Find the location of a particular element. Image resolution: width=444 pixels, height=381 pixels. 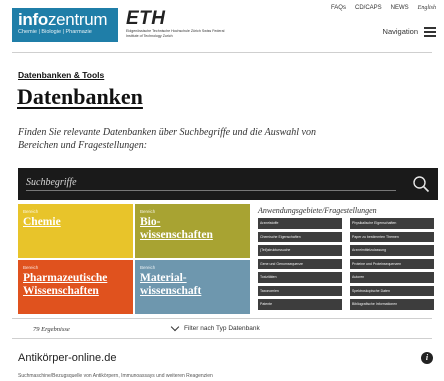

tile-biowissenschaften: Bereich Bio- wissenschaften is located at coordinates (192, 231).